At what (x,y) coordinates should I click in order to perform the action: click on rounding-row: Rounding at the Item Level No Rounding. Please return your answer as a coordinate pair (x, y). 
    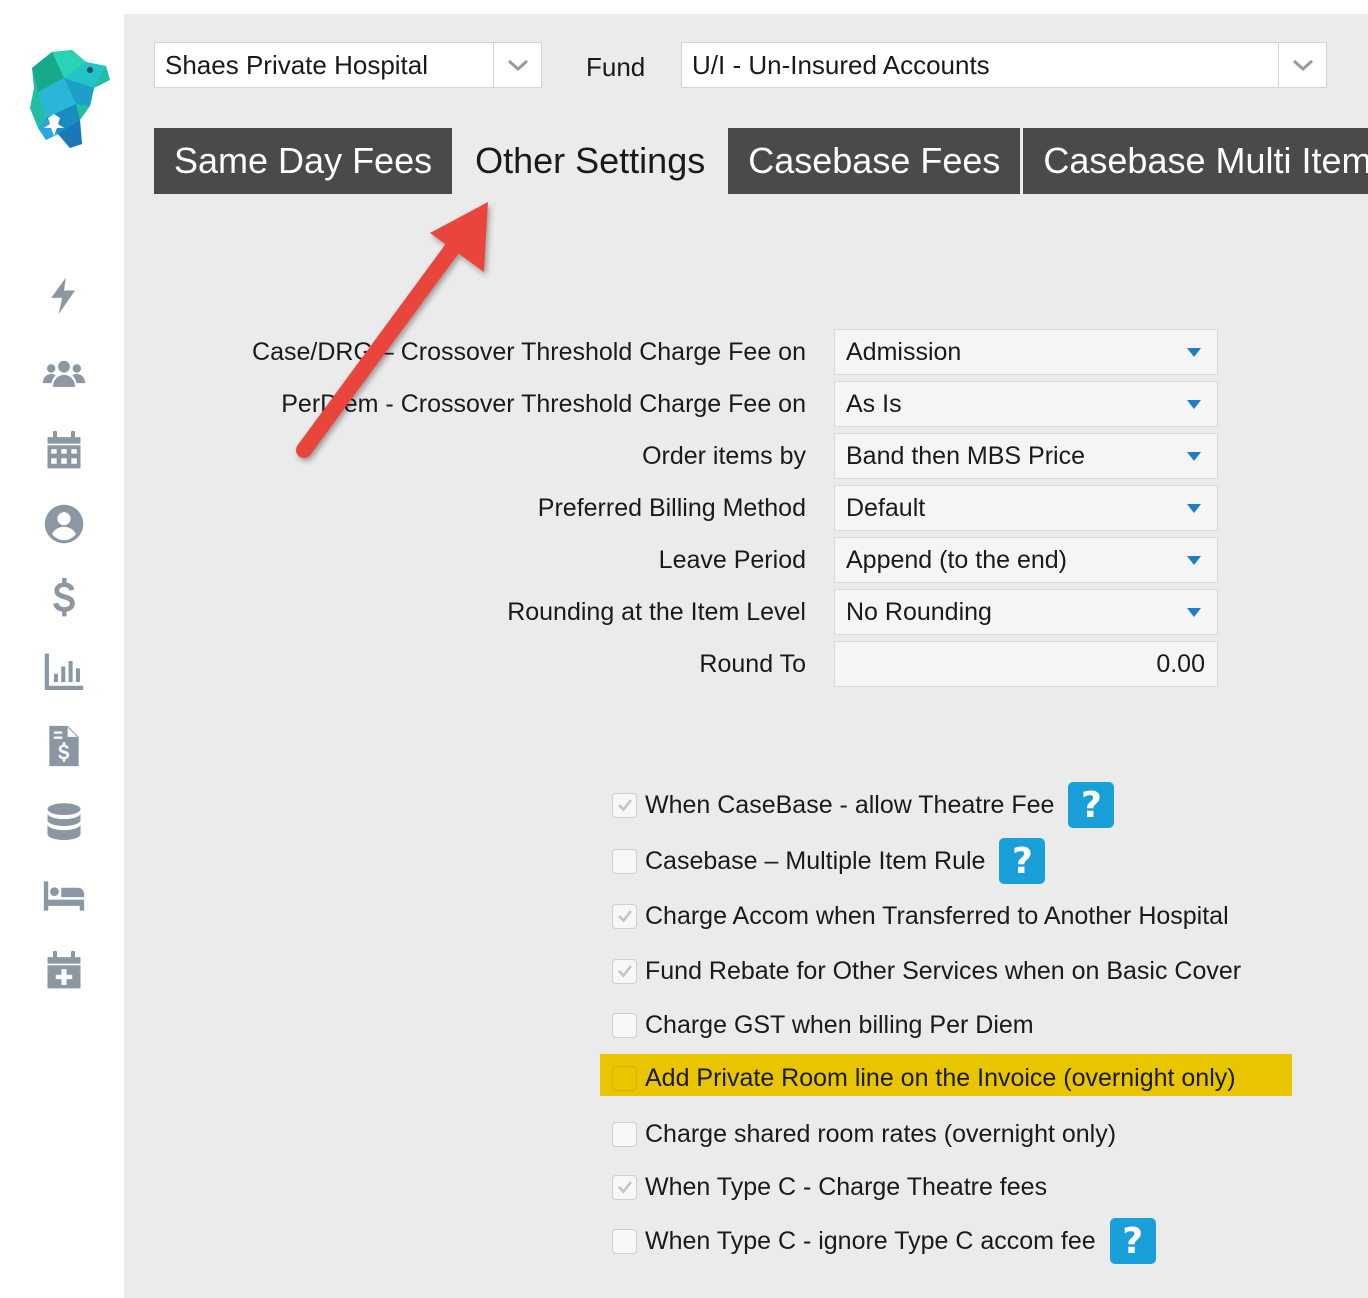
    Looking at the image, I should click on (674, 612).